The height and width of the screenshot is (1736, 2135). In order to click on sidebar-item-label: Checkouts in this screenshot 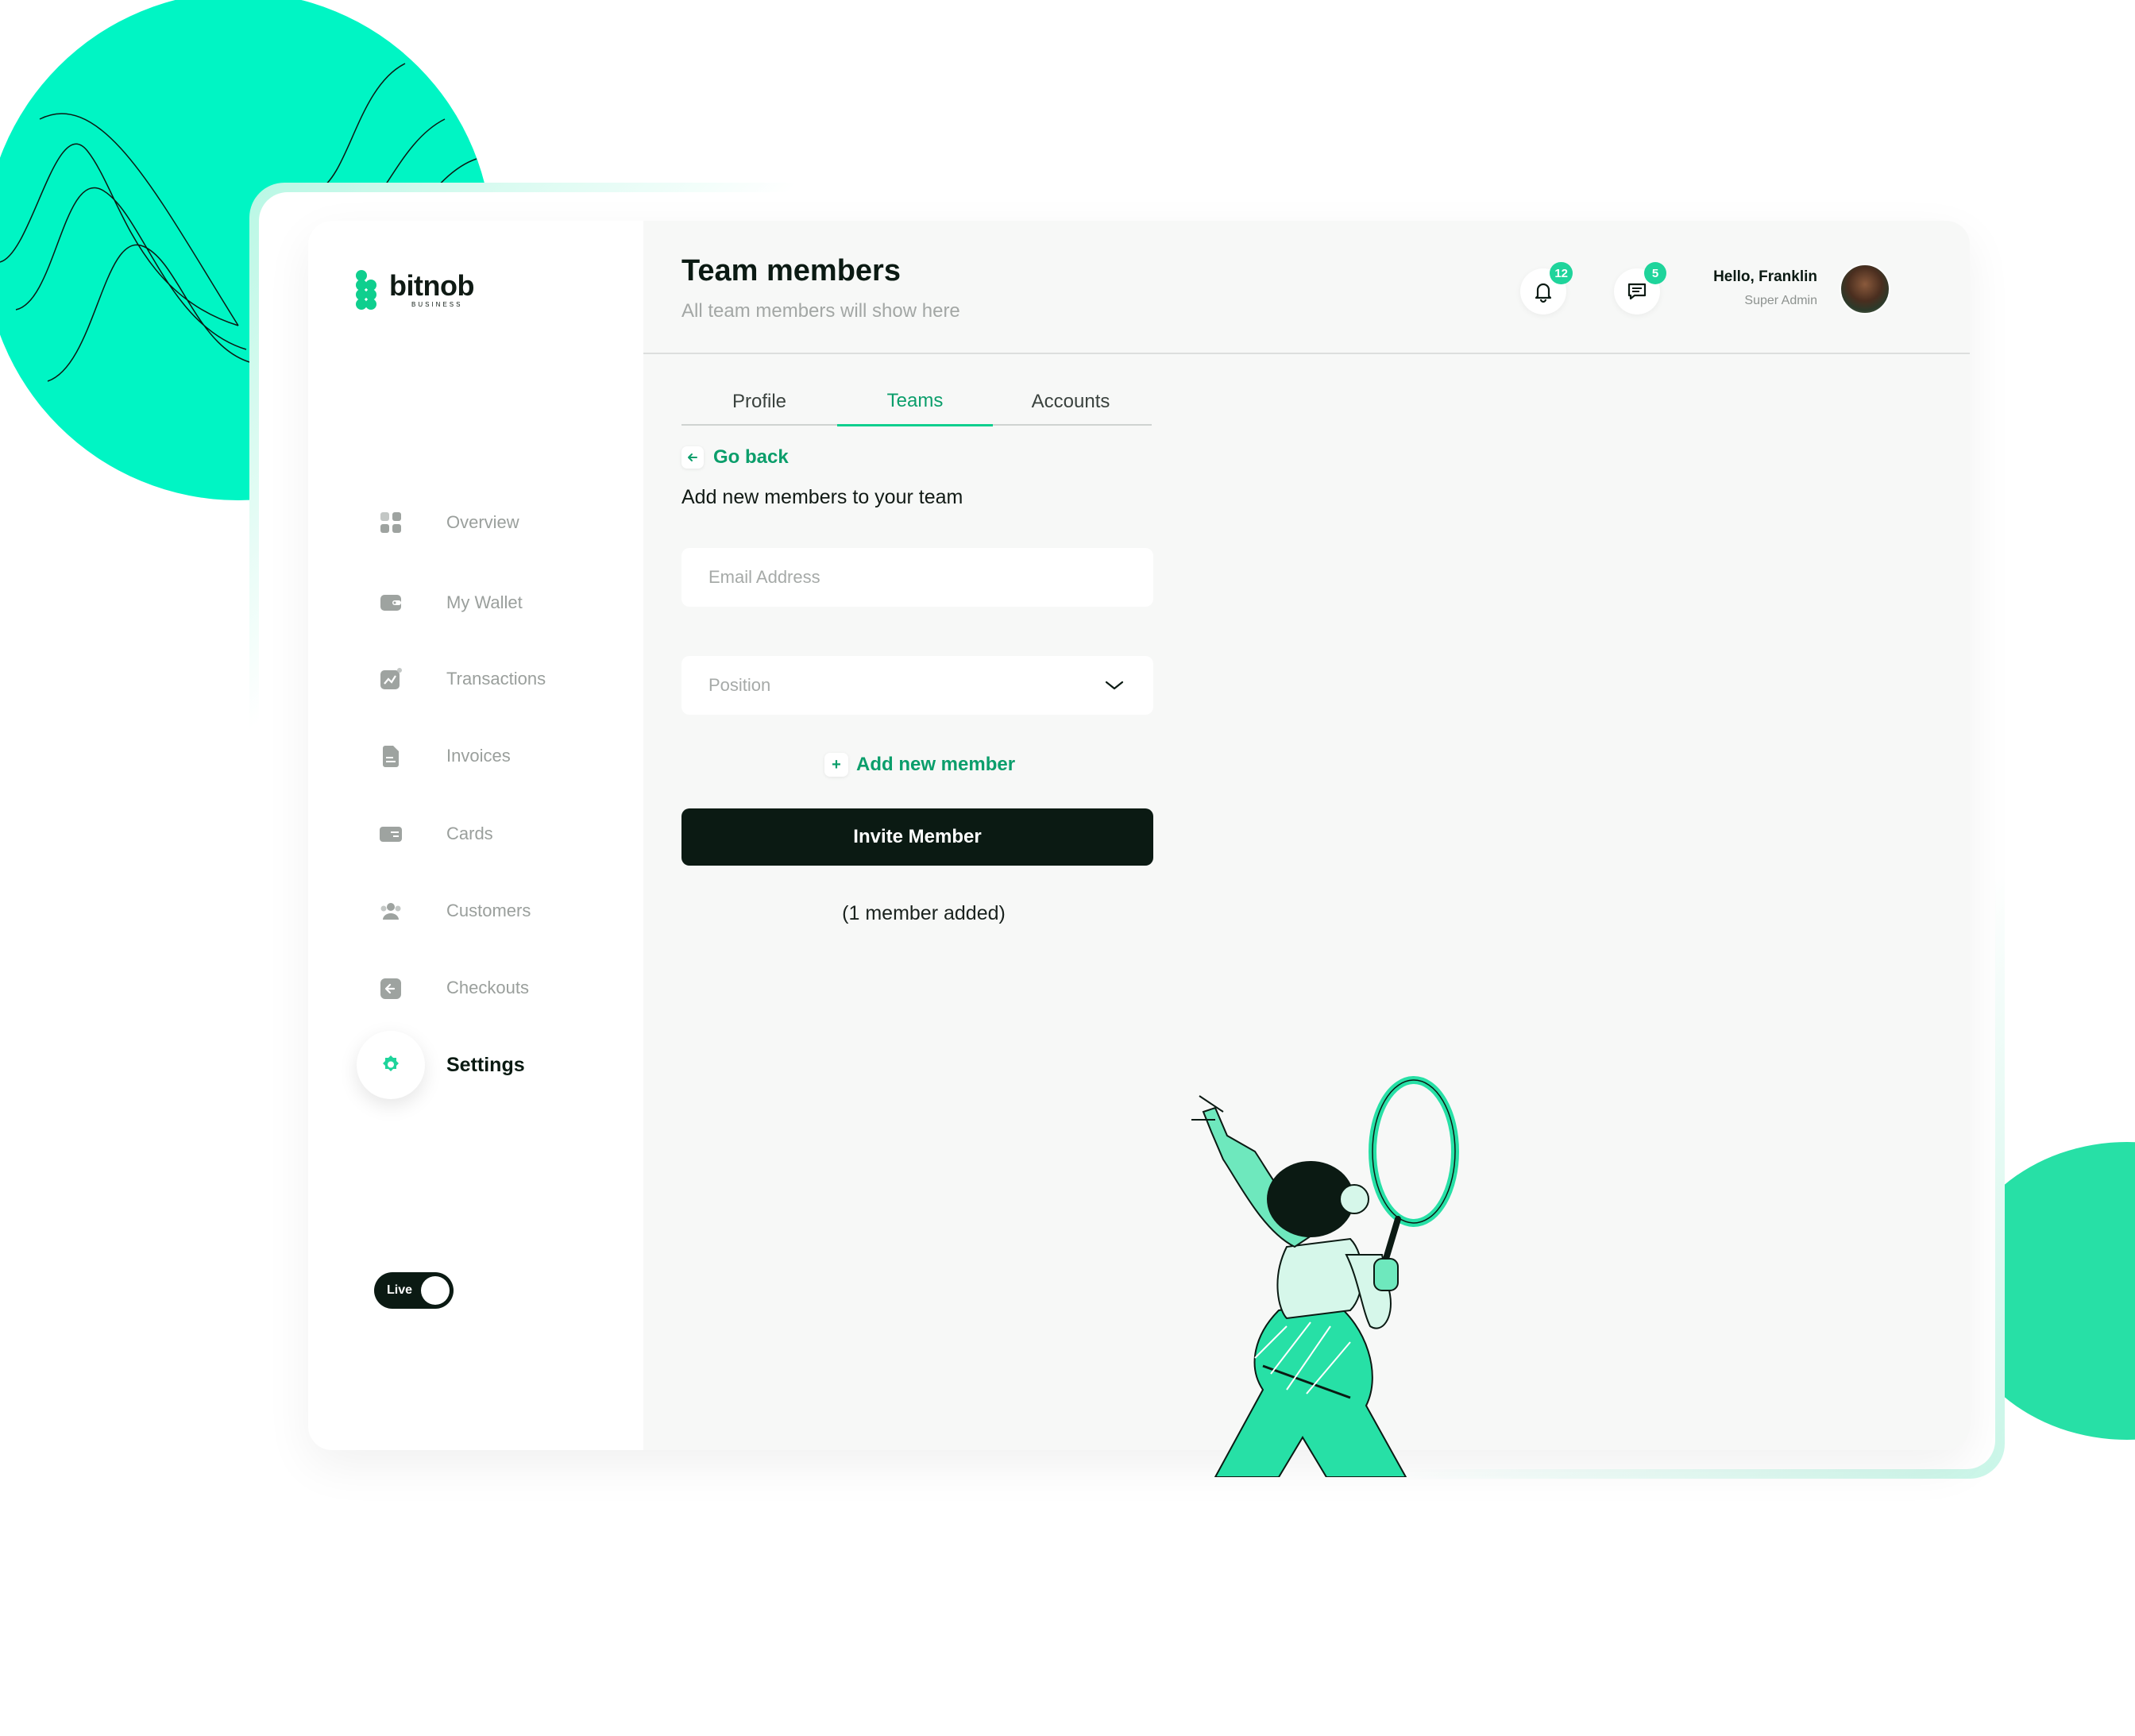, I will do `click(488, 987)`.